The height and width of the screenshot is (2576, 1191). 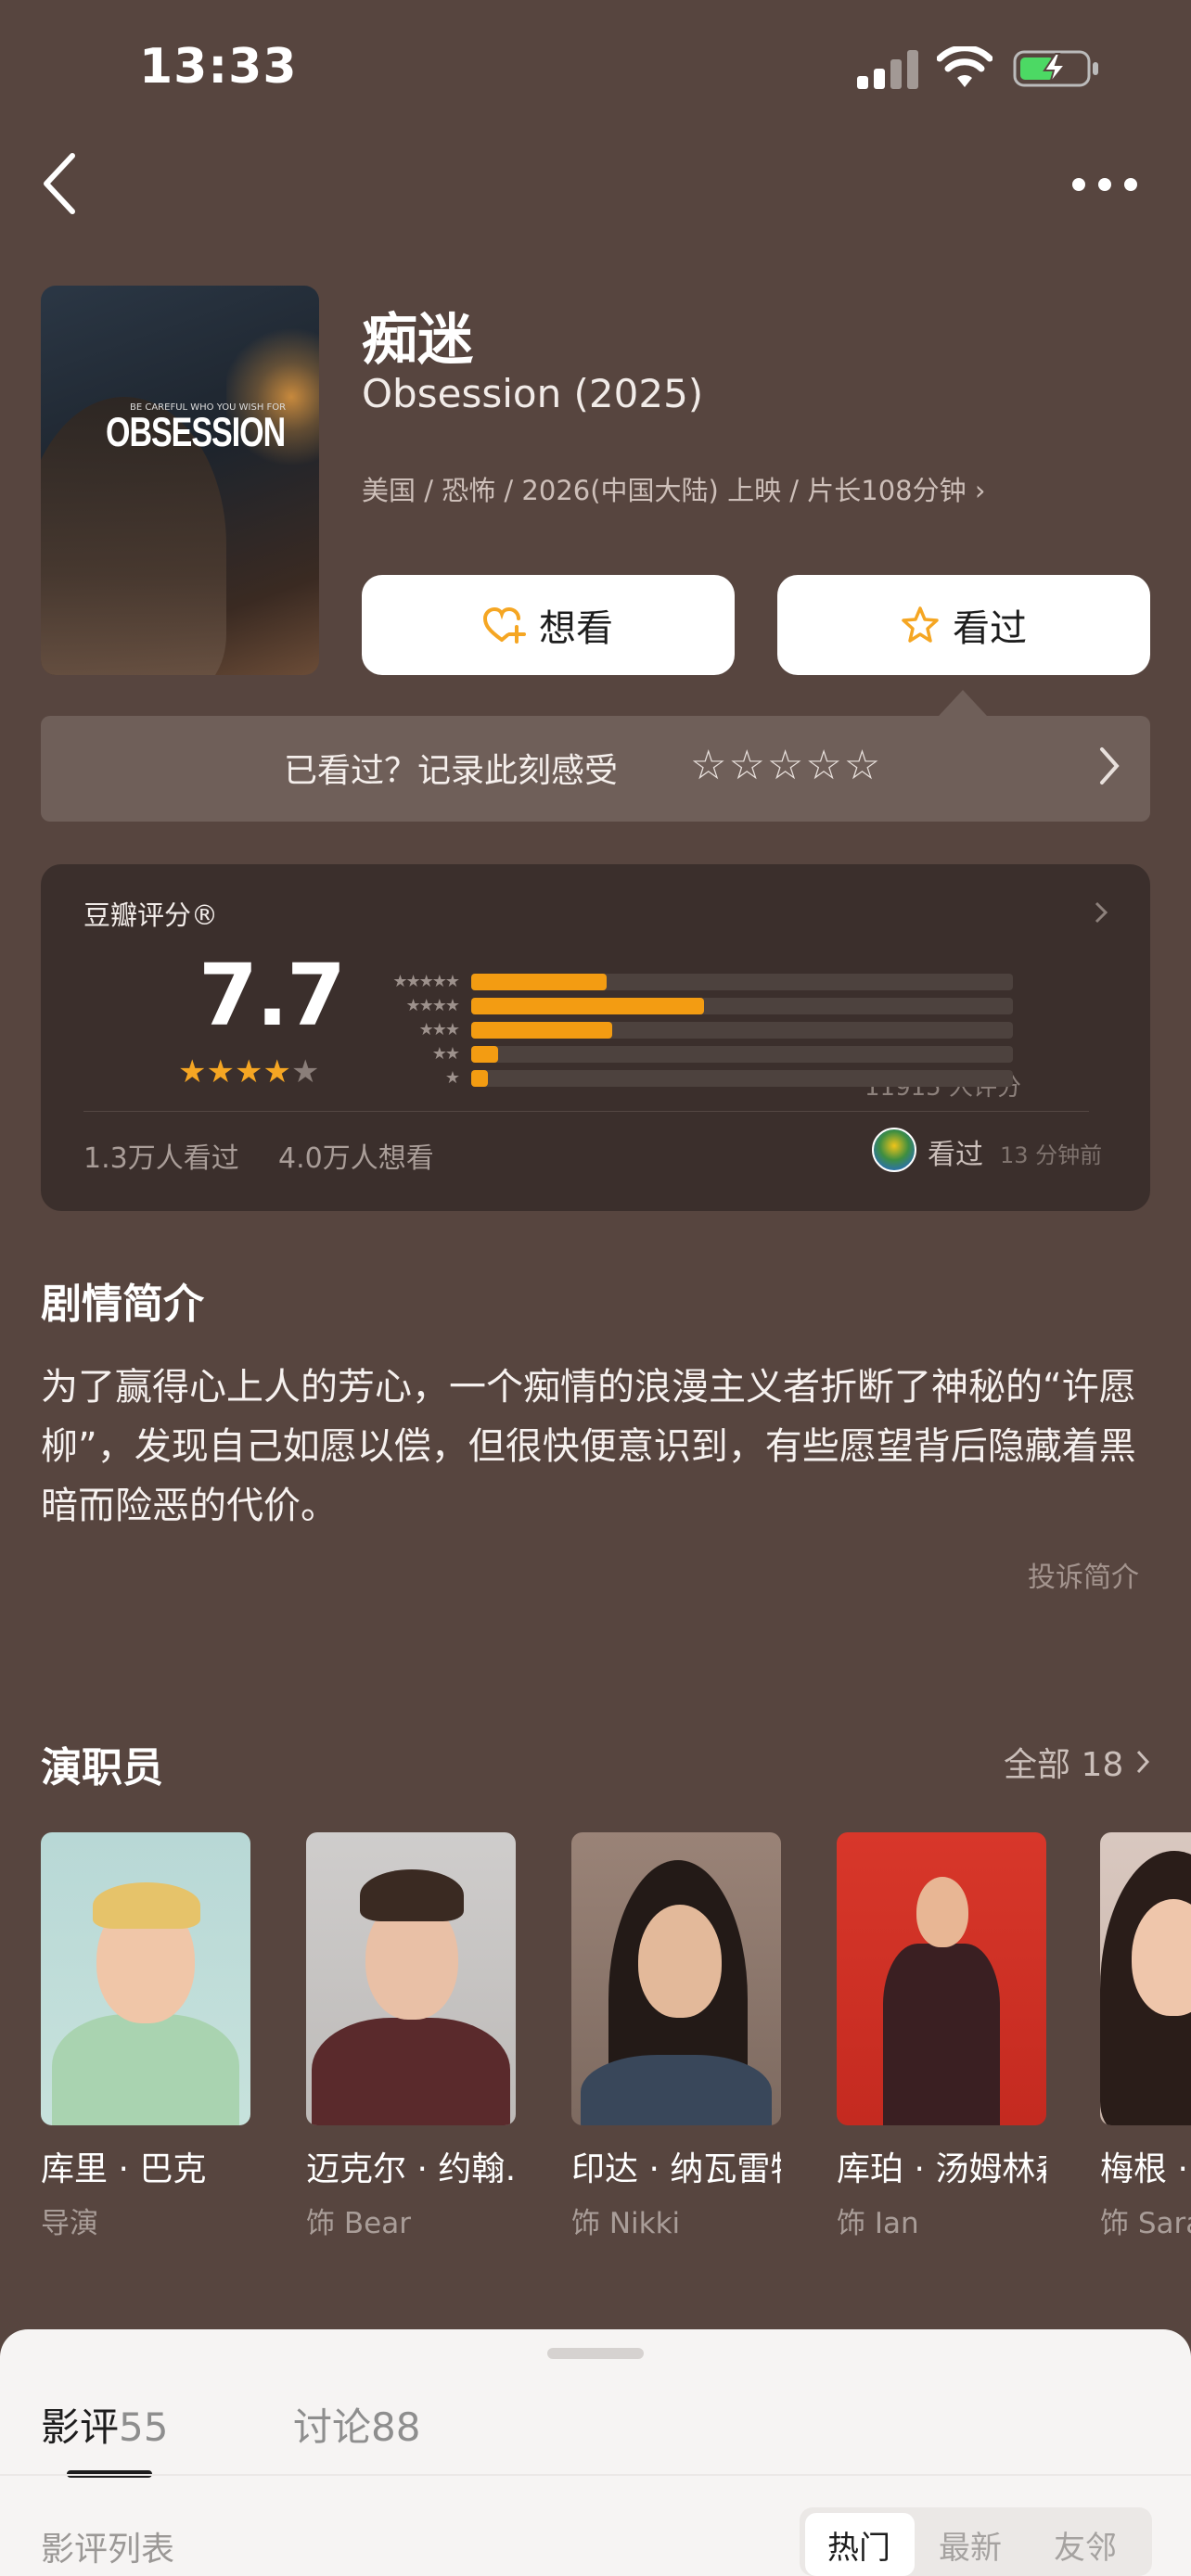 What do you see at coordinates (60, 183) in the screenshot?
I see `back-icon` at bounding box center [60, 183].